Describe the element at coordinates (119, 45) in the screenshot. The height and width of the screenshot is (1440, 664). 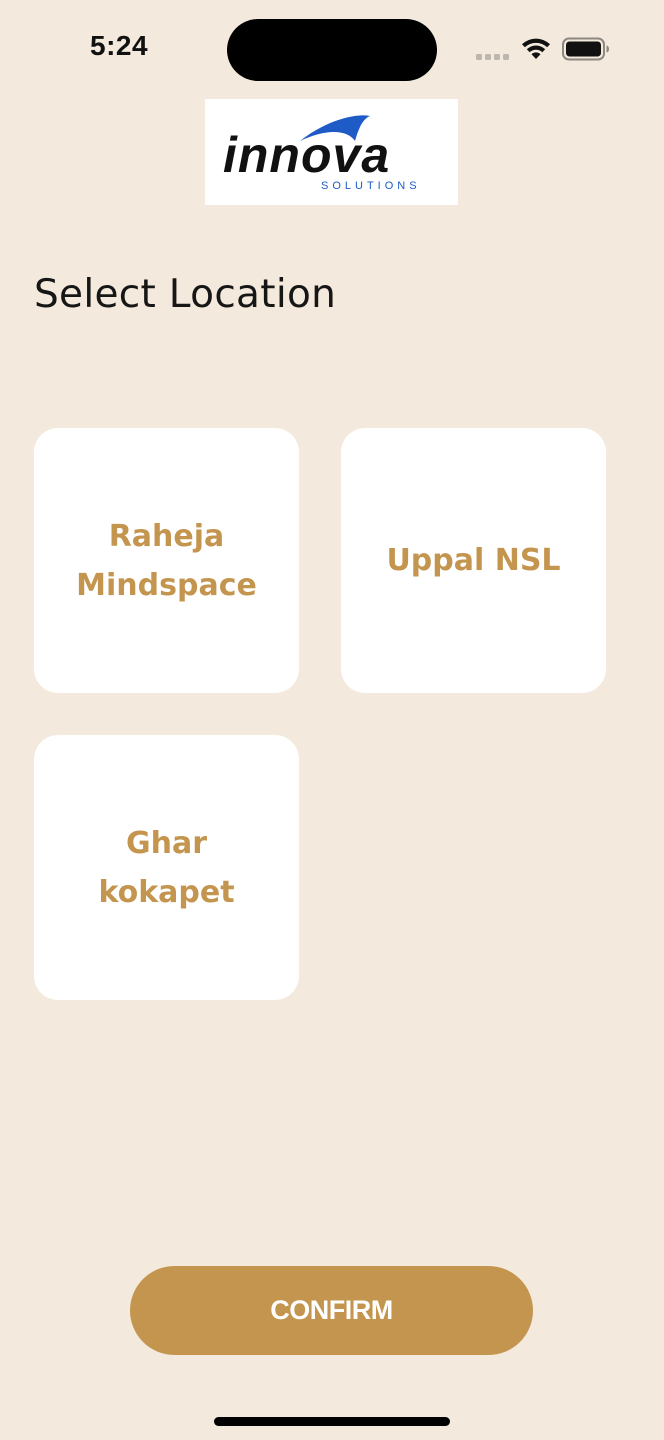
I see `status-time: 5:24` at that location.